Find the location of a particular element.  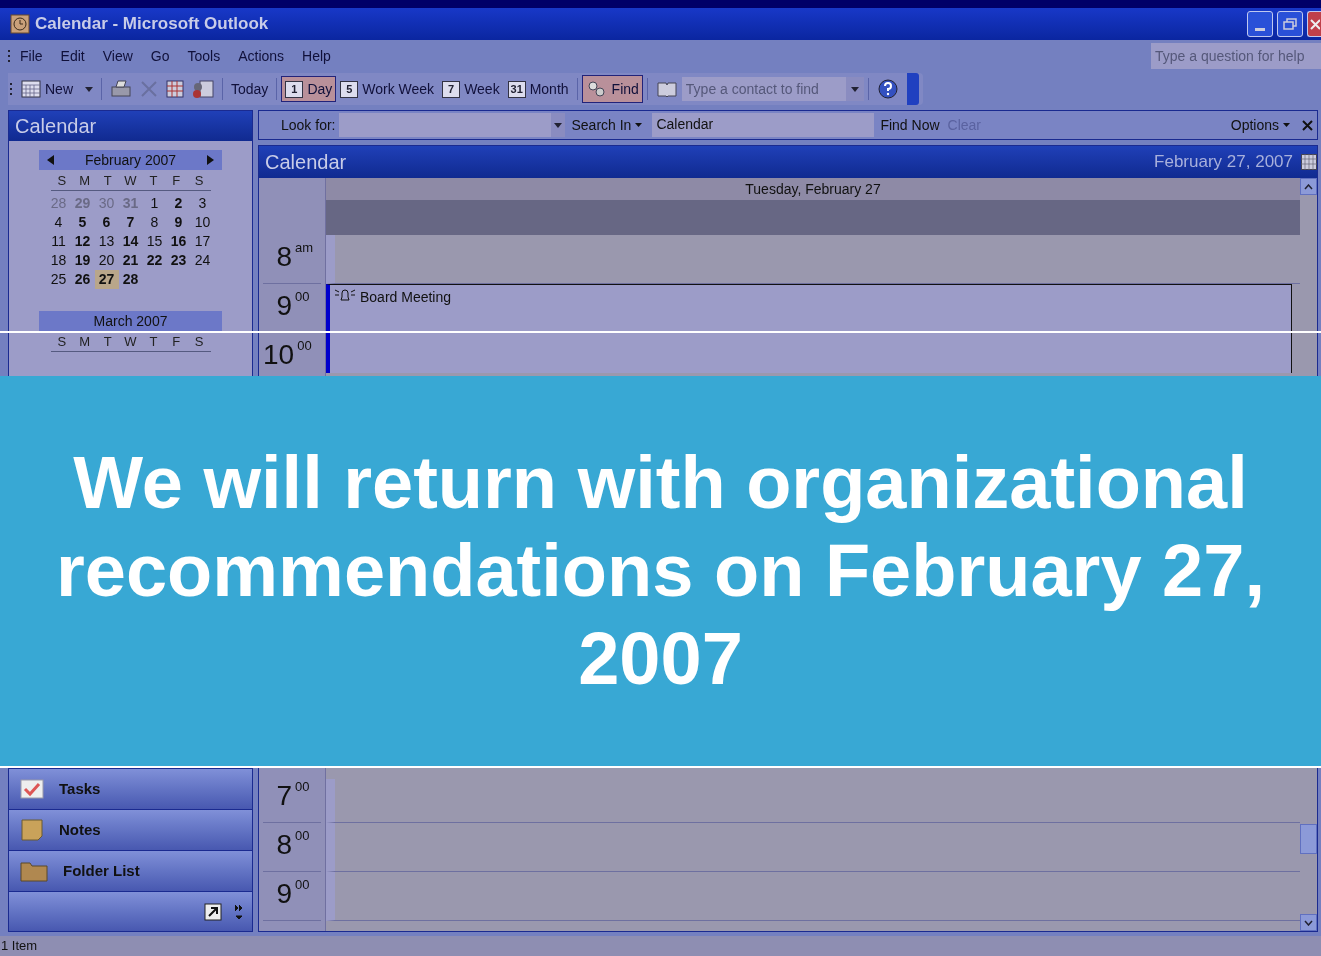

restore-button is located at coordinates (1290, 24).